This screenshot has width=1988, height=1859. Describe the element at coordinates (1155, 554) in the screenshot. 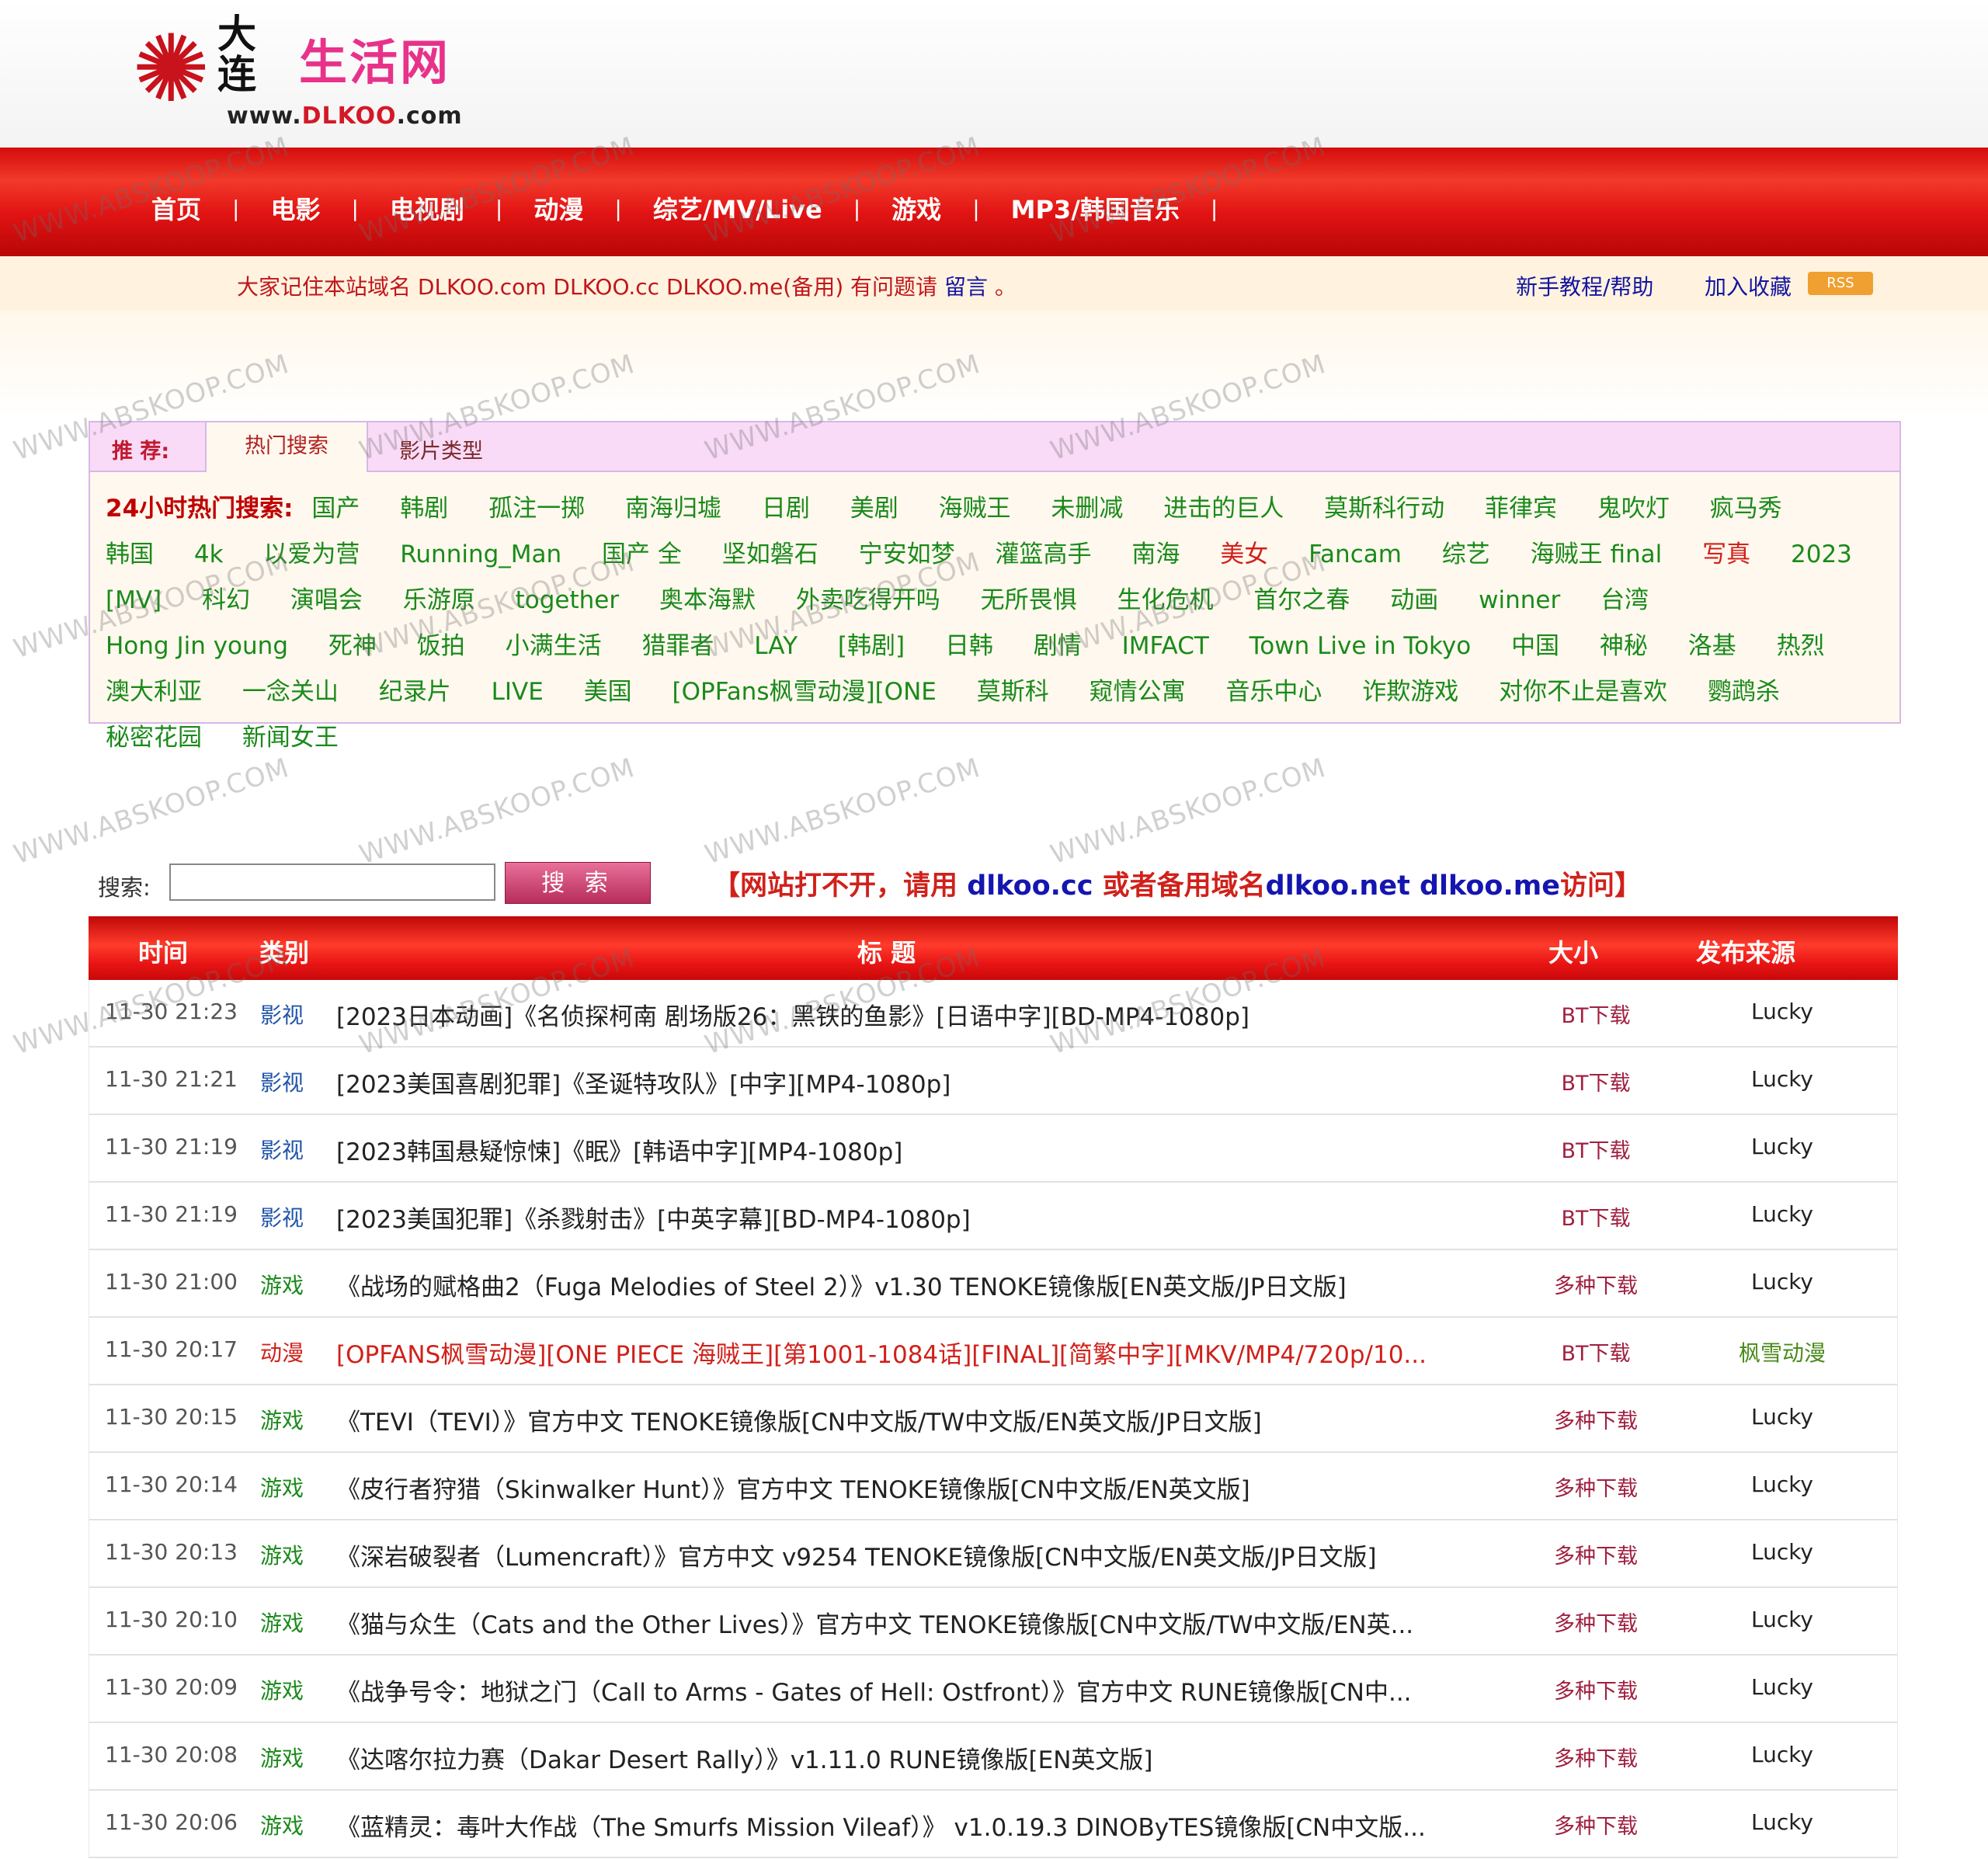

I see `hot-search-item: 南海` at that location.